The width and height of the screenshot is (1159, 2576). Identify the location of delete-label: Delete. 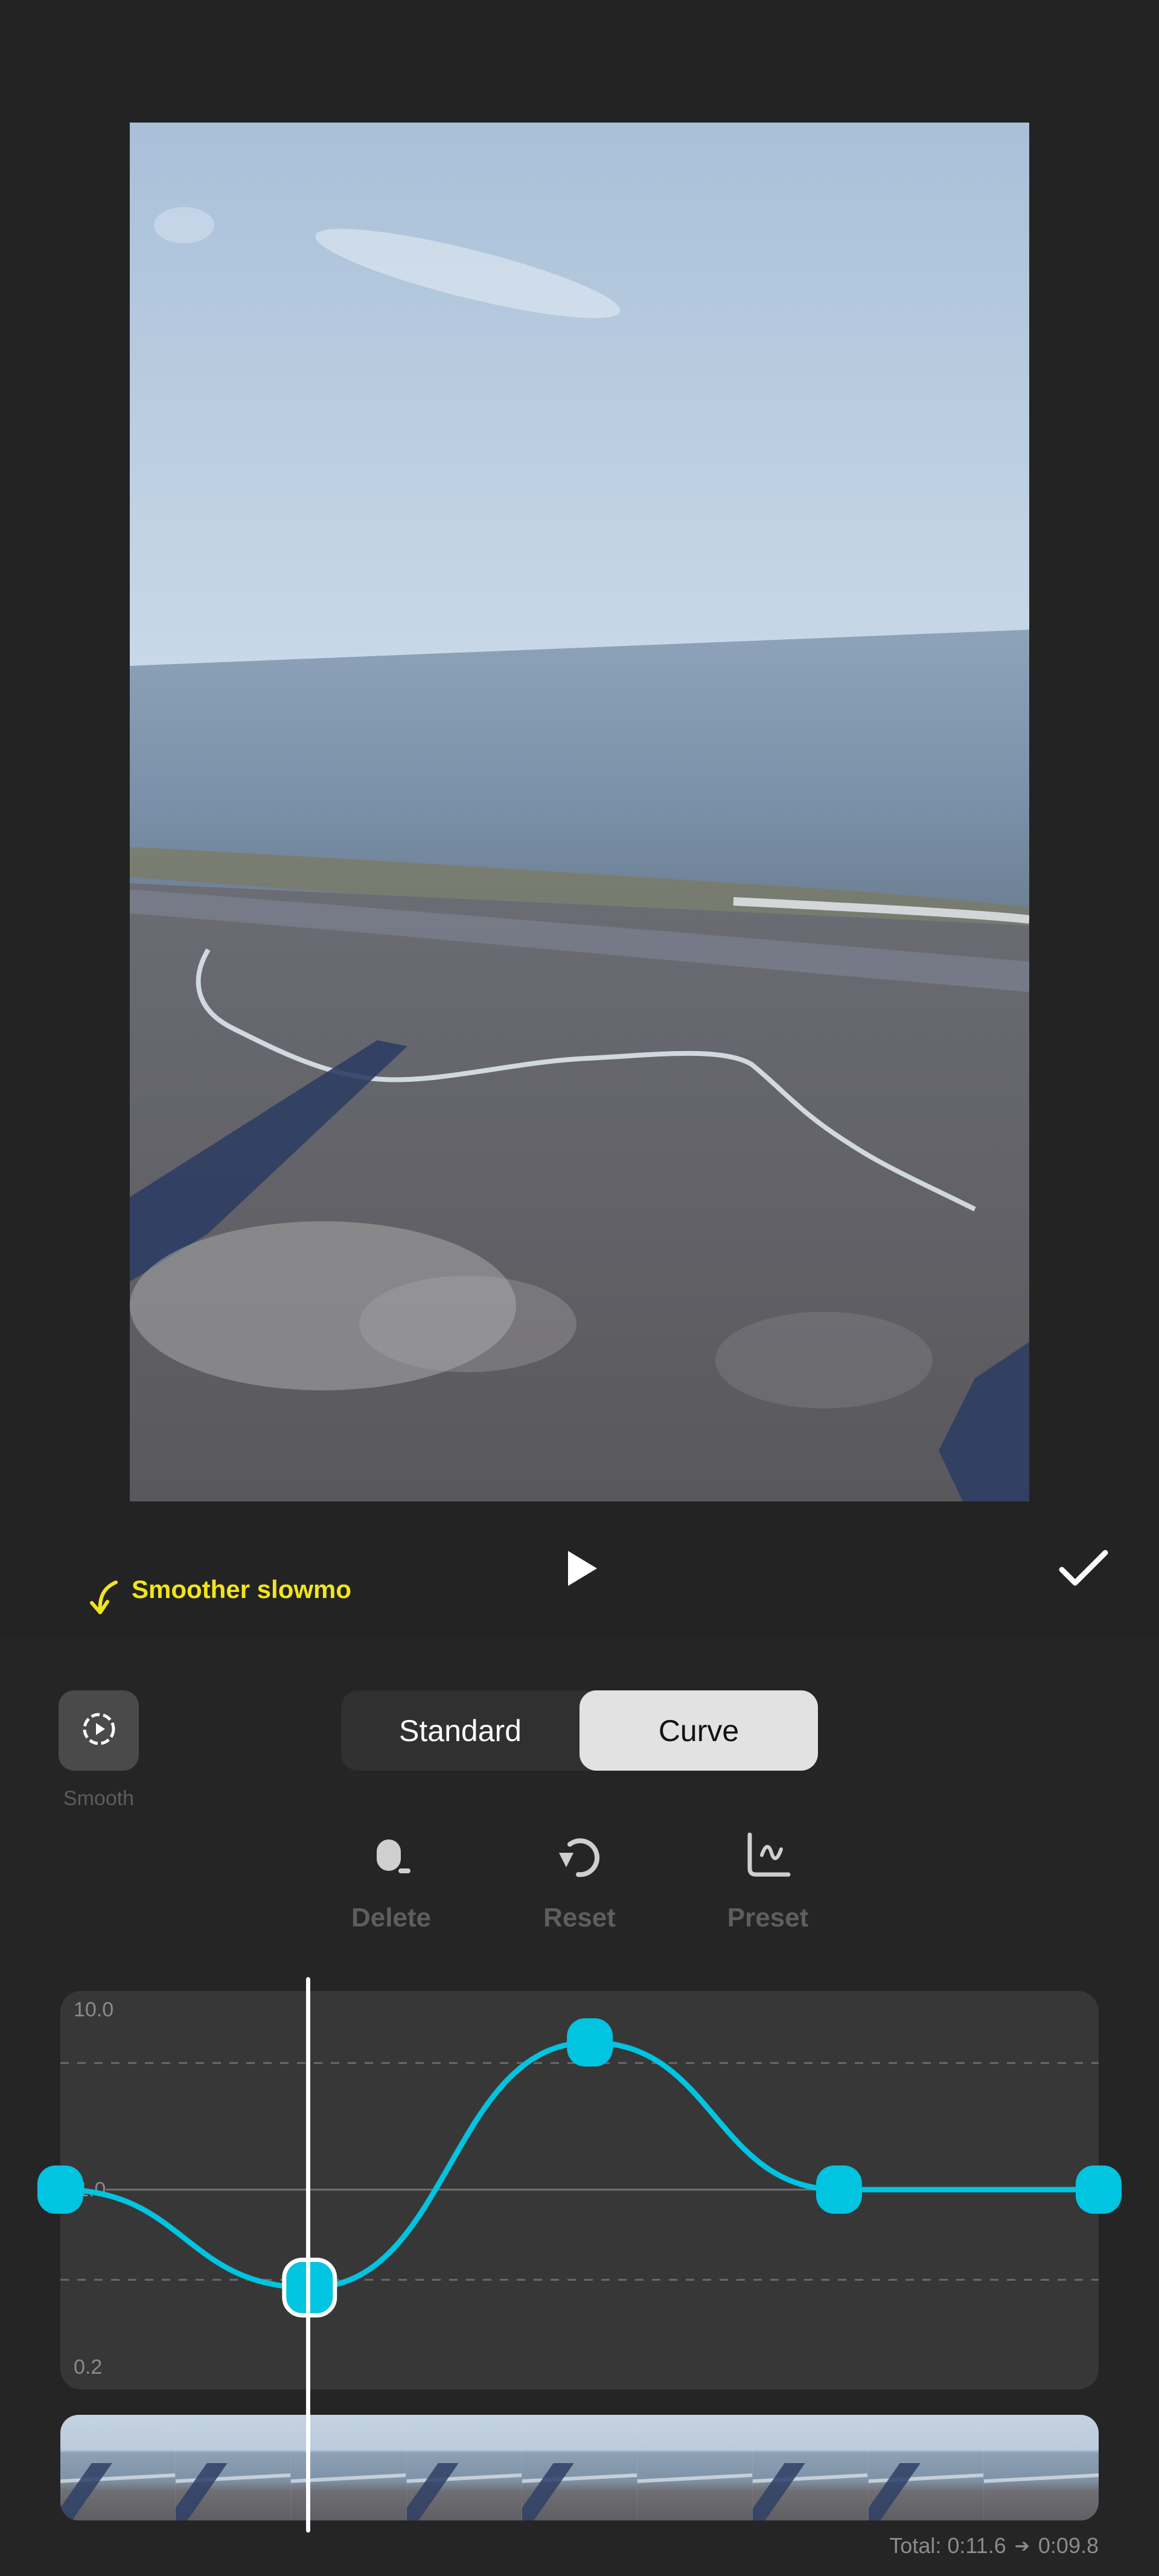
(391, 1918).